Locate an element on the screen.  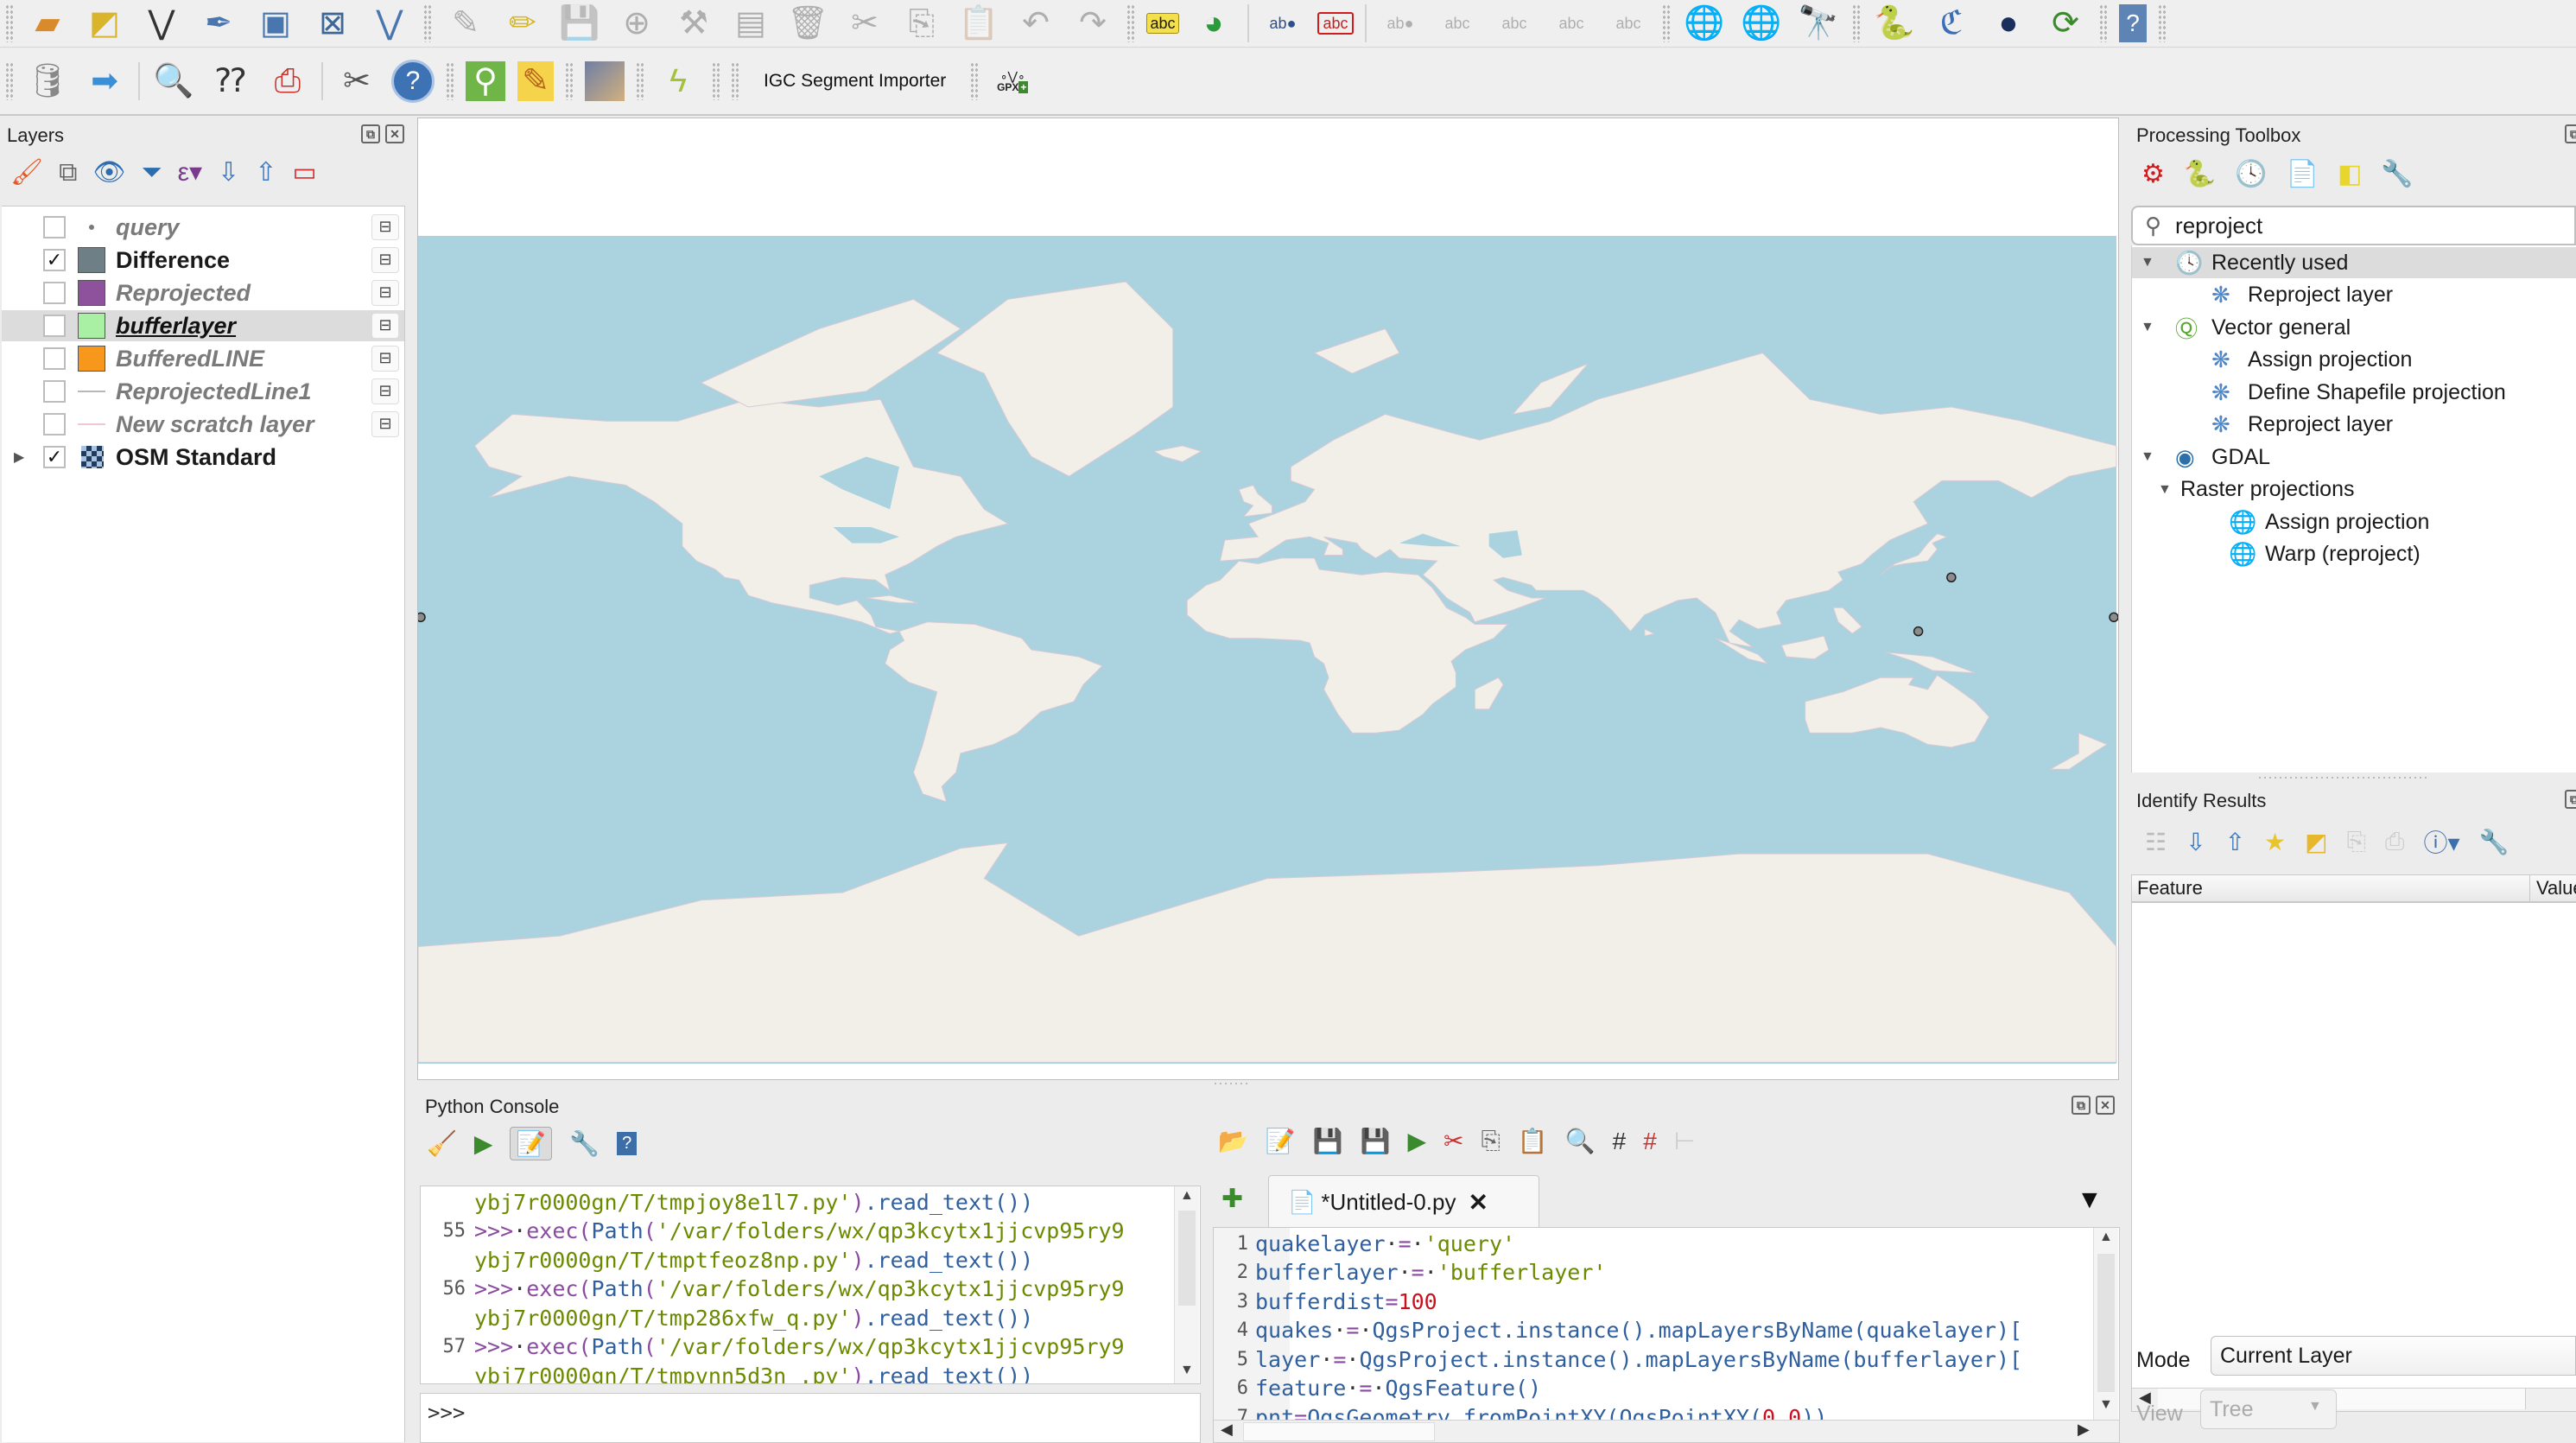
tree-category: ▼ ◉ GDAL is located at coordinates (2354, 458).